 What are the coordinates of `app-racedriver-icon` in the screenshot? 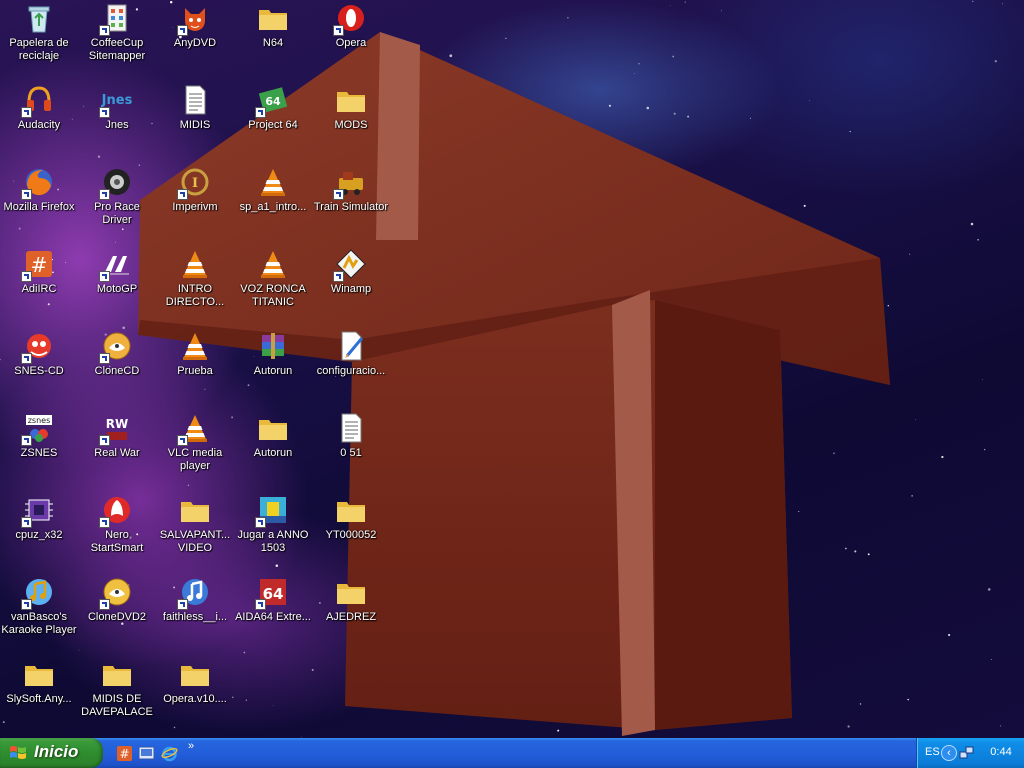 It's located at (116, 183).